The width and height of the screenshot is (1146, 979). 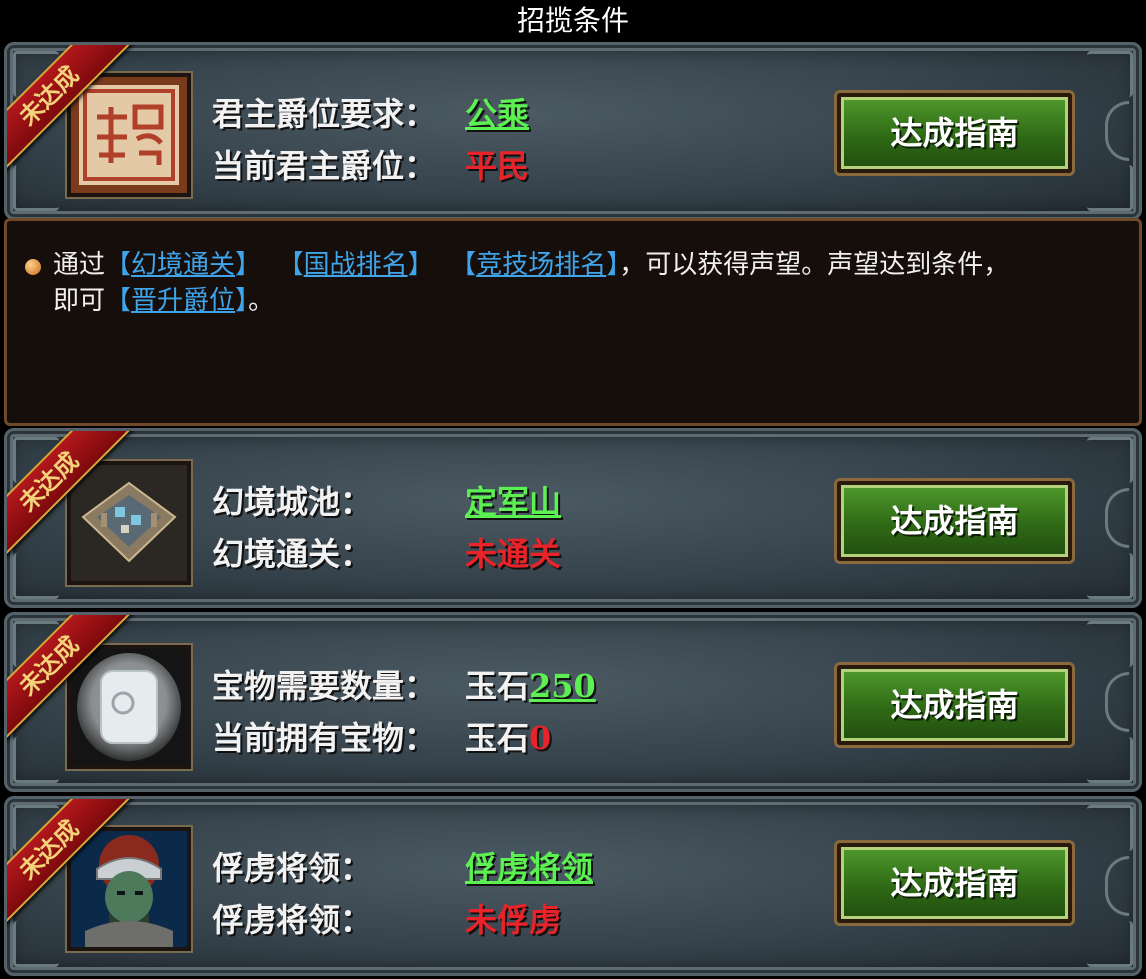 What do you see at coordinates (814, 265) in the screenshot?
I see `info-middle: ，可以获得声望。声望达到条件，` at bounding box center [814, 265].